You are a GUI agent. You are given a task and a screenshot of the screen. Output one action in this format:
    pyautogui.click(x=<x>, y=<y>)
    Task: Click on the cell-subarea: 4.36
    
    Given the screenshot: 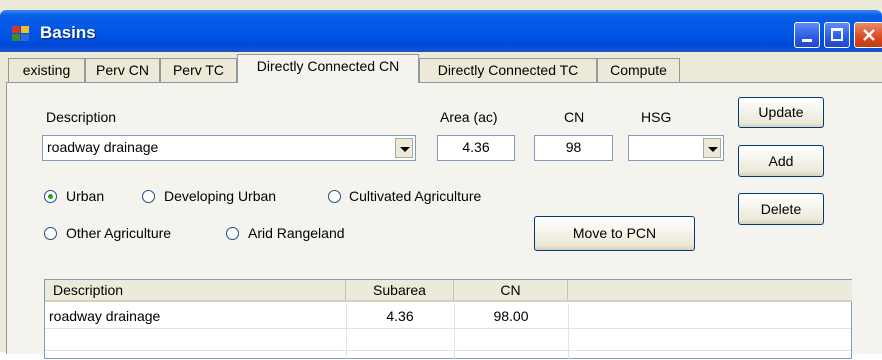 What is the action you would take?
    pyautogui.click(x=400, y=316)
    